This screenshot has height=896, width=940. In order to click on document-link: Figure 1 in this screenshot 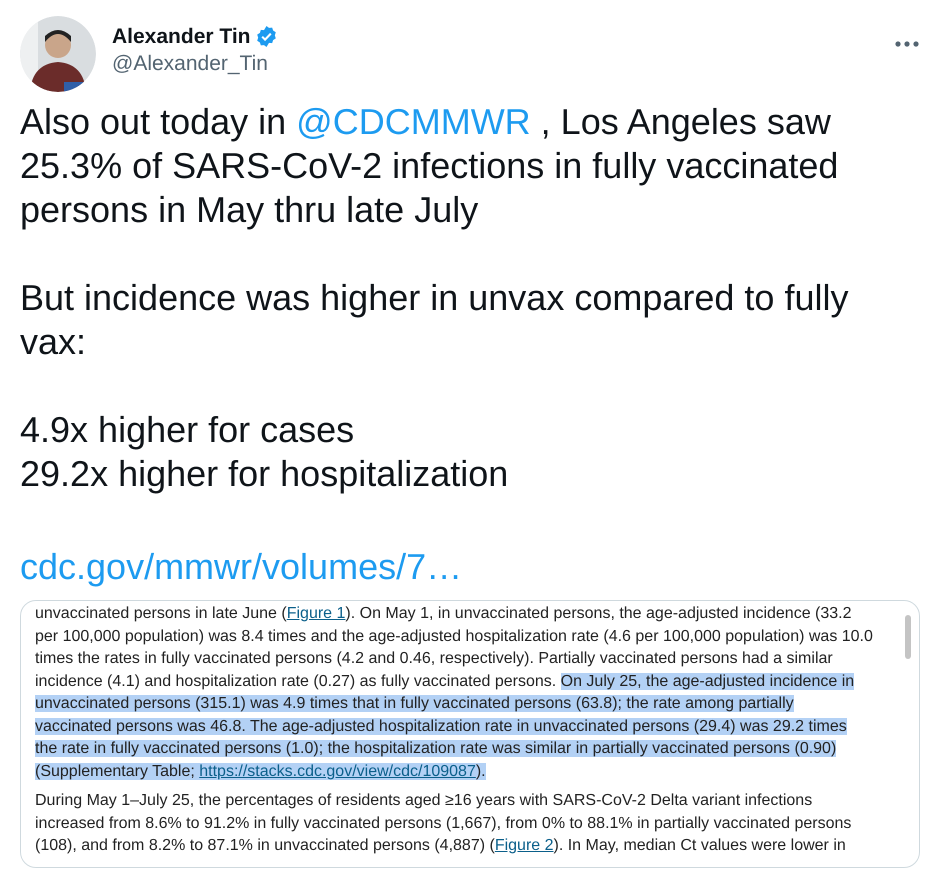, I will do `click(316, 613)`.